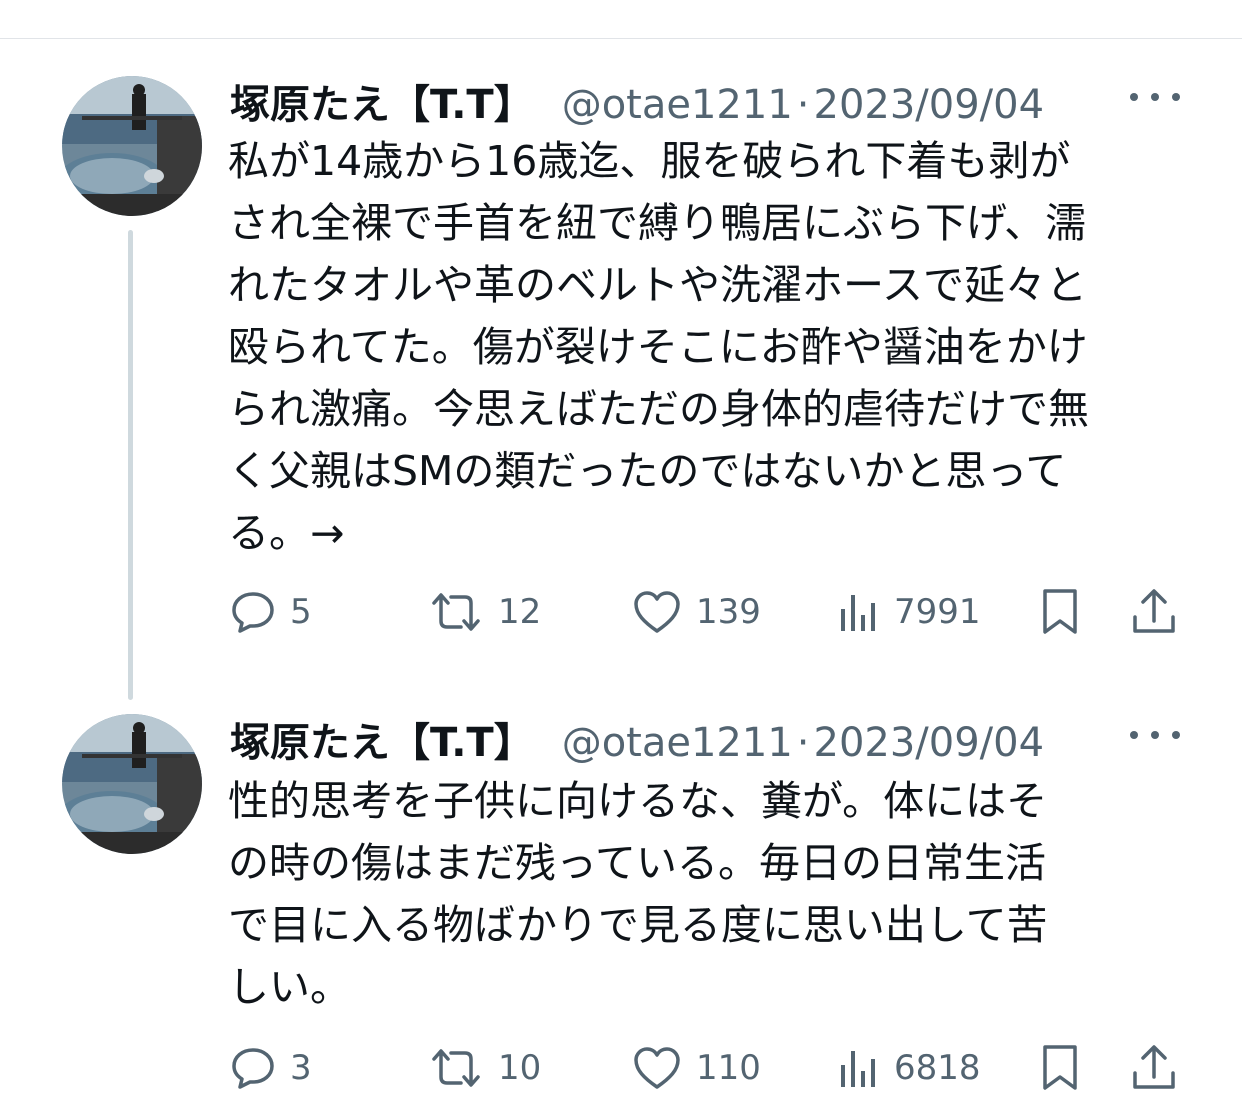 The image size is (1242, 1099). What do you see at coordinates (520, 1068) in the screenshot?
I see `repost-count: 10` at bounding box center [520, 1068].